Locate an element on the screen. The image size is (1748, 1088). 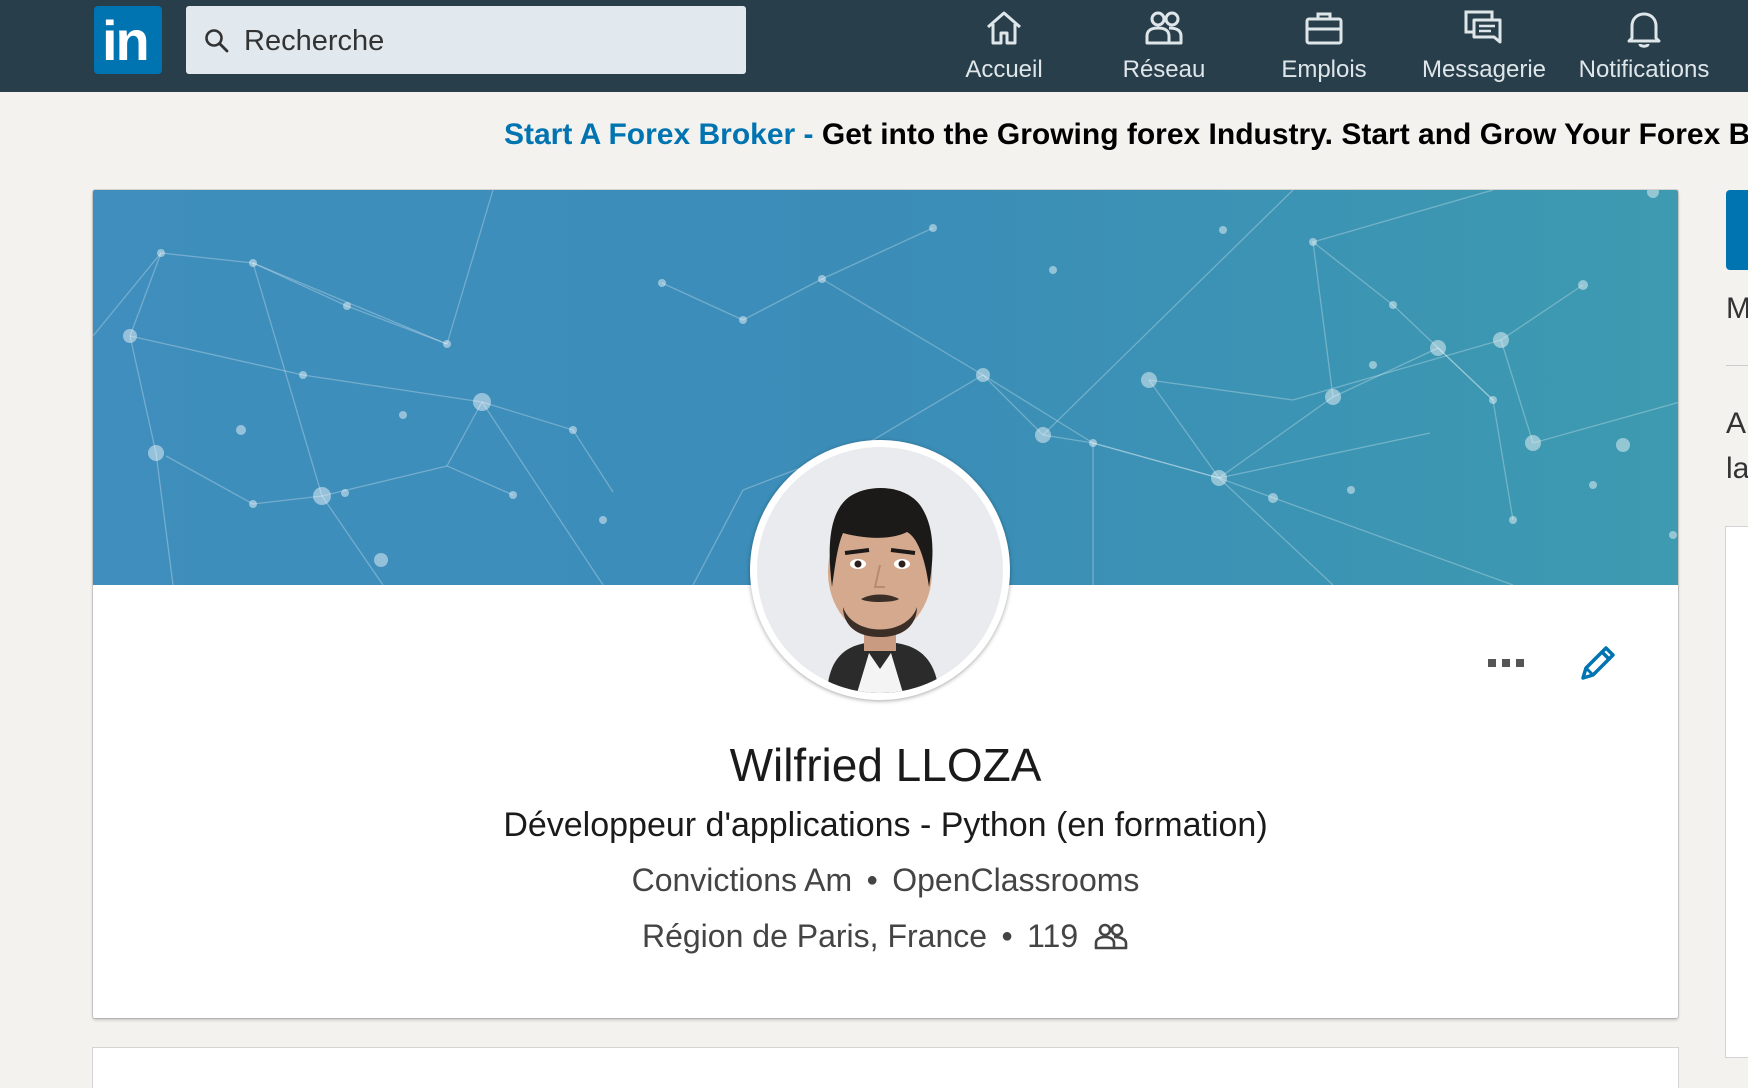
connections-icon is located at coordinates (1111, 936).